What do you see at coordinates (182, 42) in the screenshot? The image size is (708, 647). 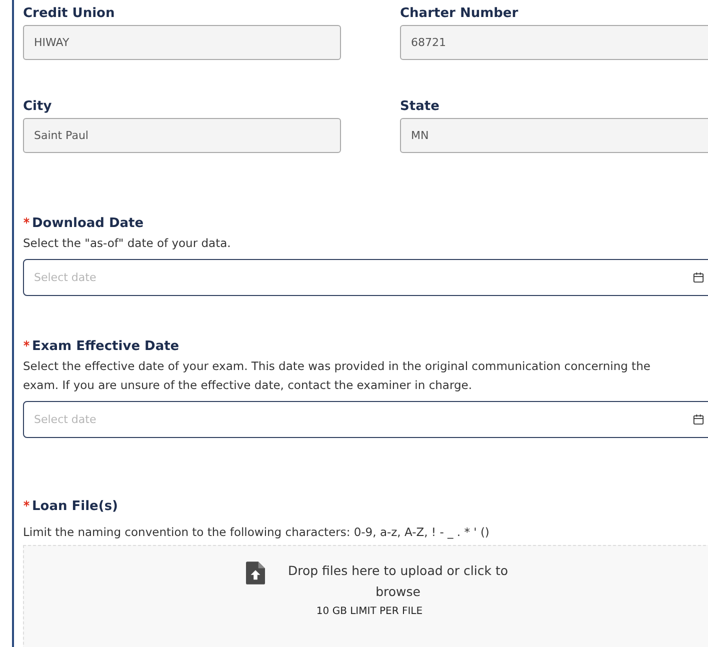 I see `readonly-field: HIWAY` at bounding box center [182, 42].